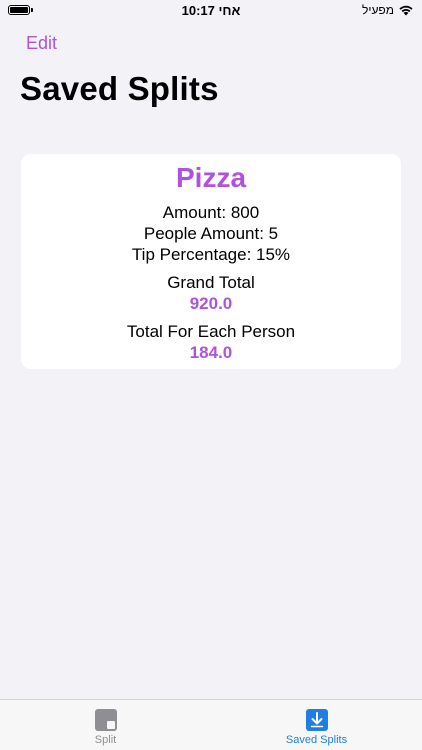  Describe the element at coordinates (105, 740) in the screenshot. I see `tab-split-label: Split` at that location.